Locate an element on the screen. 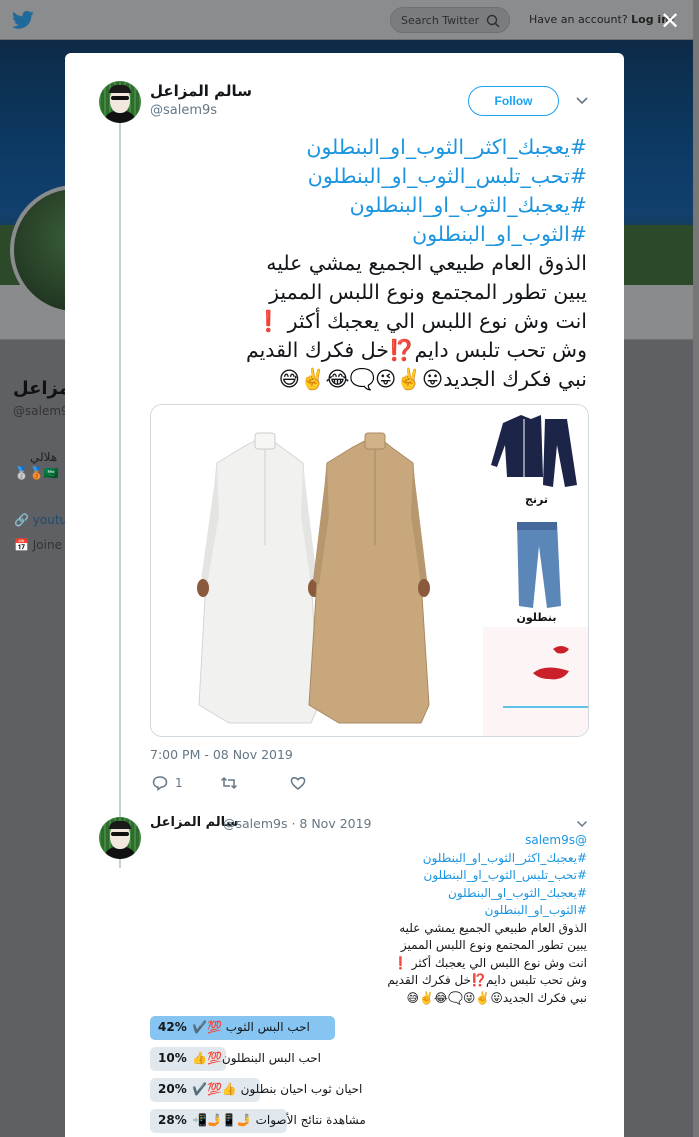 The image size is (699, 1137). search-box: Search Twitter is located at coordinates (450, 20).